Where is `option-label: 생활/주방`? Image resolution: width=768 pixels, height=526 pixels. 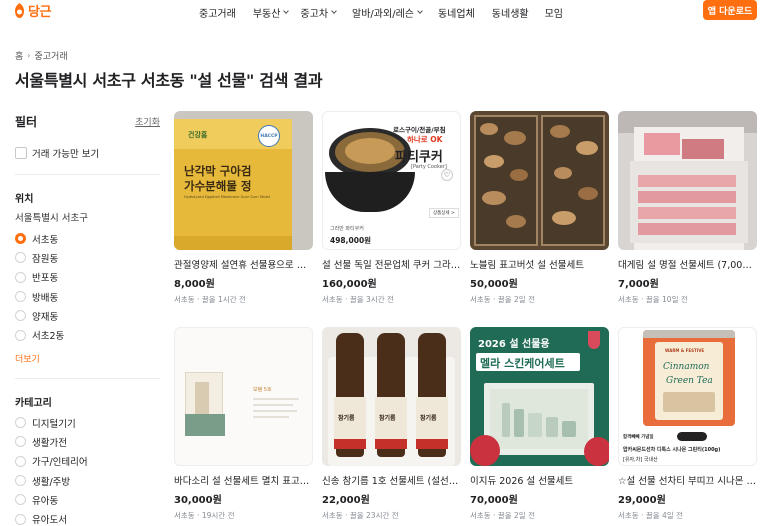
option-label: 생활/주방 is located at coordinates (51, 482).